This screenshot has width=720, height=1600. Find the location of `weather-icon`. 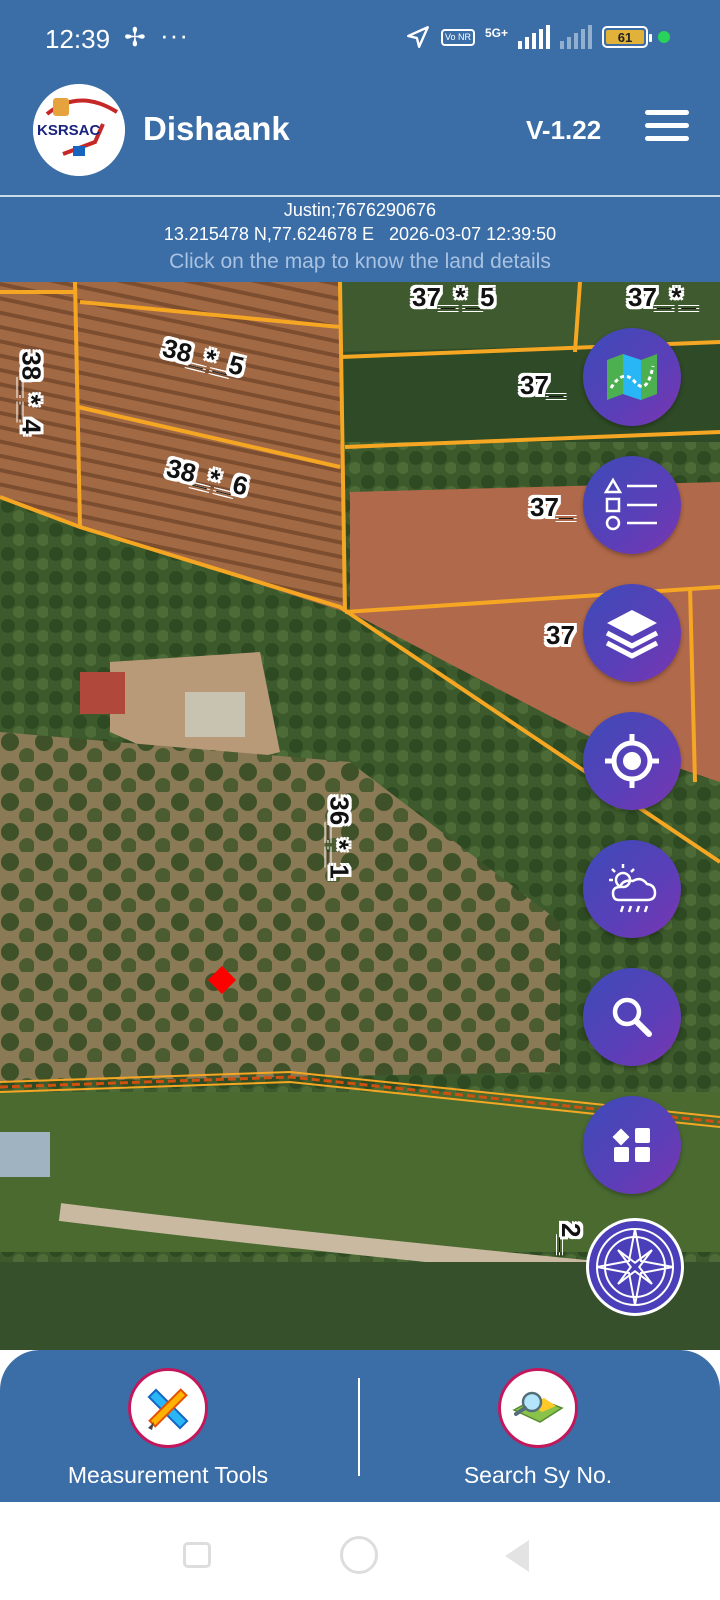

weather-icon is located at coordinates (633, 888).